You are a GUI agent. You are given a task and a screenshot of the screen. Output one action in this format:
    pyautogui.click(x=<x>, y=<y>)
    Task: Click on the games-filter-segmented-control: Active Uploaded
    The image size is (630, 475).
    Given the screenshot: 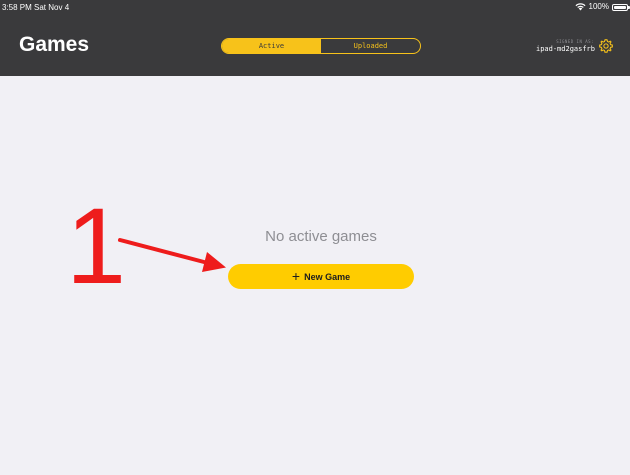 What is the action you would take?
    pyautogui.click(x=321, y=46)
    